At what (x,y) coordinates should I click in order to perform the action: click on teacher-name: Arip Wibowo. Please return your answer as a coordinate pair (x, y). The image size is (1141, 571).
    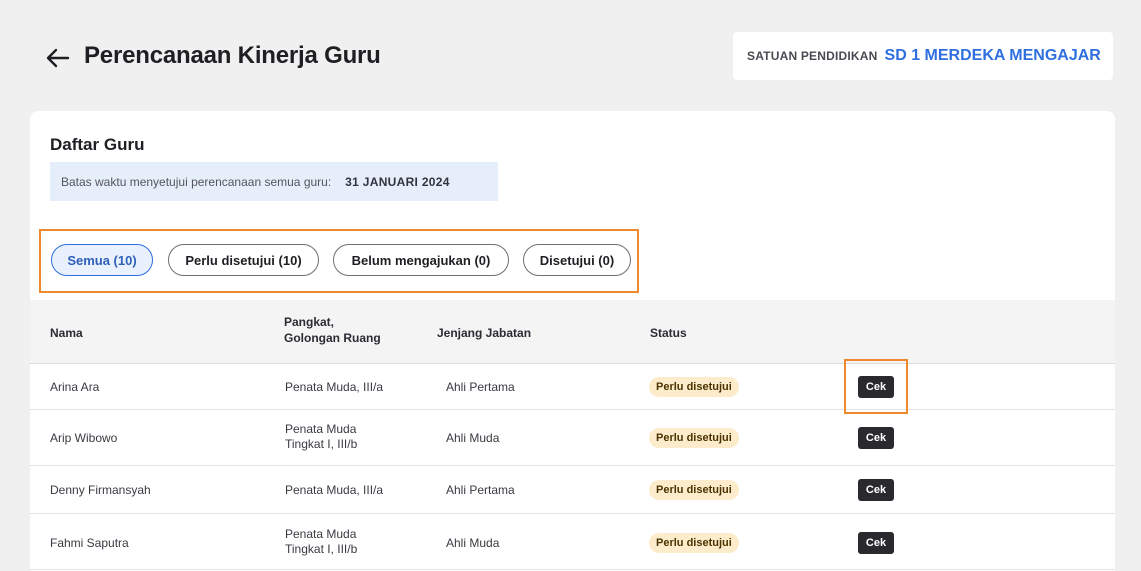
    Looking at the image, I should click on (84, 438).